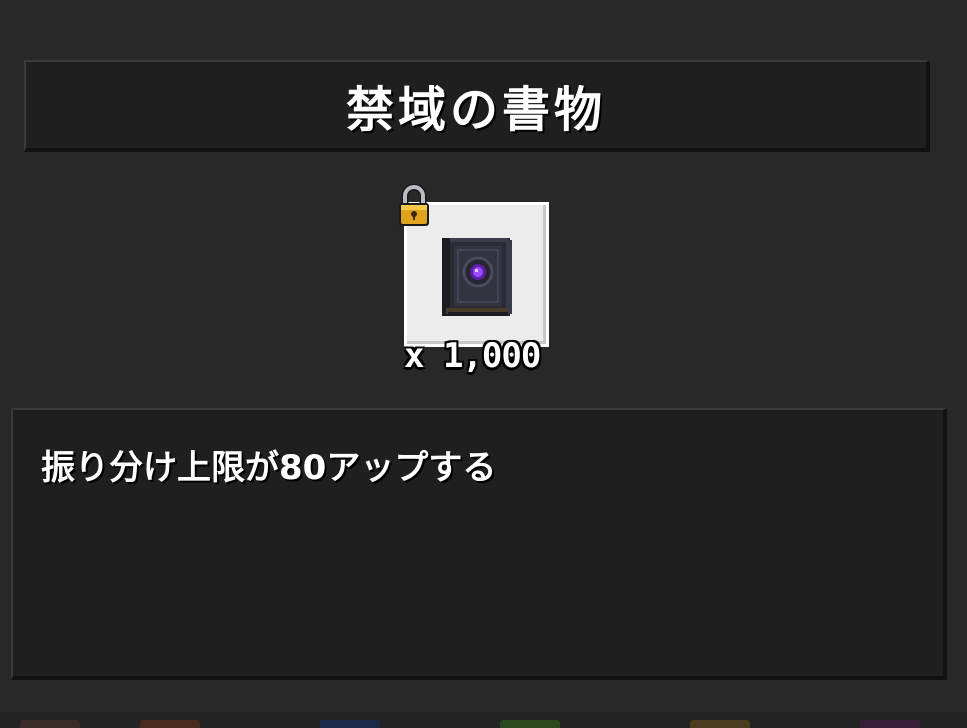 The height and width of the screenshot is (728, 967). Describe the element at coordinates (475, 110) in the screenshot. I see `item-name: 禁域の書物` at that location.